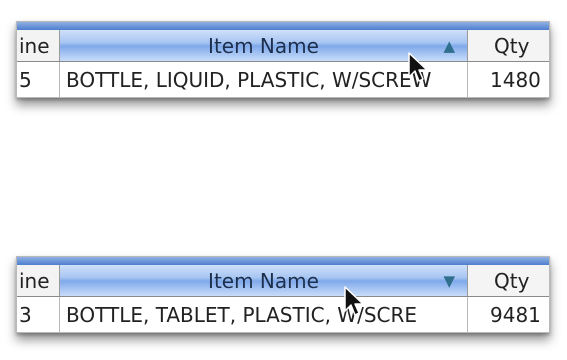  I want to click on cell-qty: 9481, so click(515, 315).